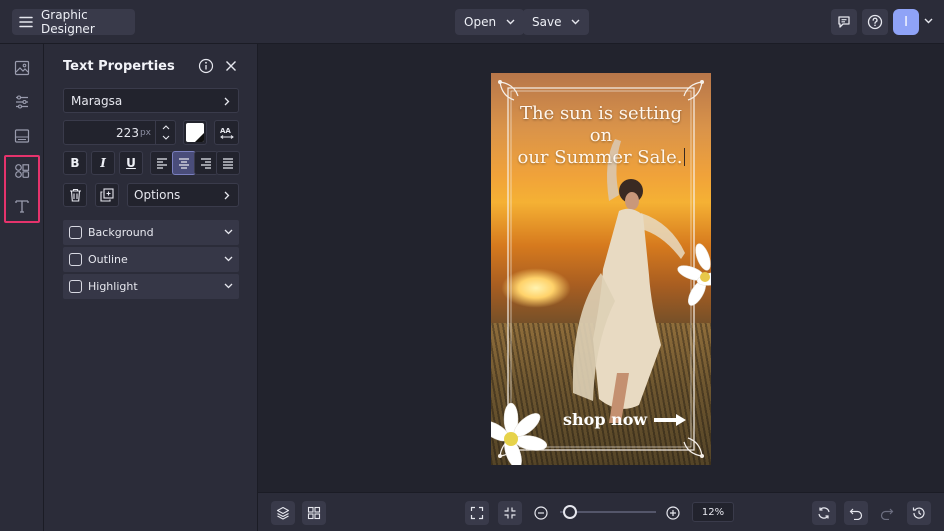 The width and height of the screenshot is (944, 531). I want to click on duplicate-icon, so click(107, 195).